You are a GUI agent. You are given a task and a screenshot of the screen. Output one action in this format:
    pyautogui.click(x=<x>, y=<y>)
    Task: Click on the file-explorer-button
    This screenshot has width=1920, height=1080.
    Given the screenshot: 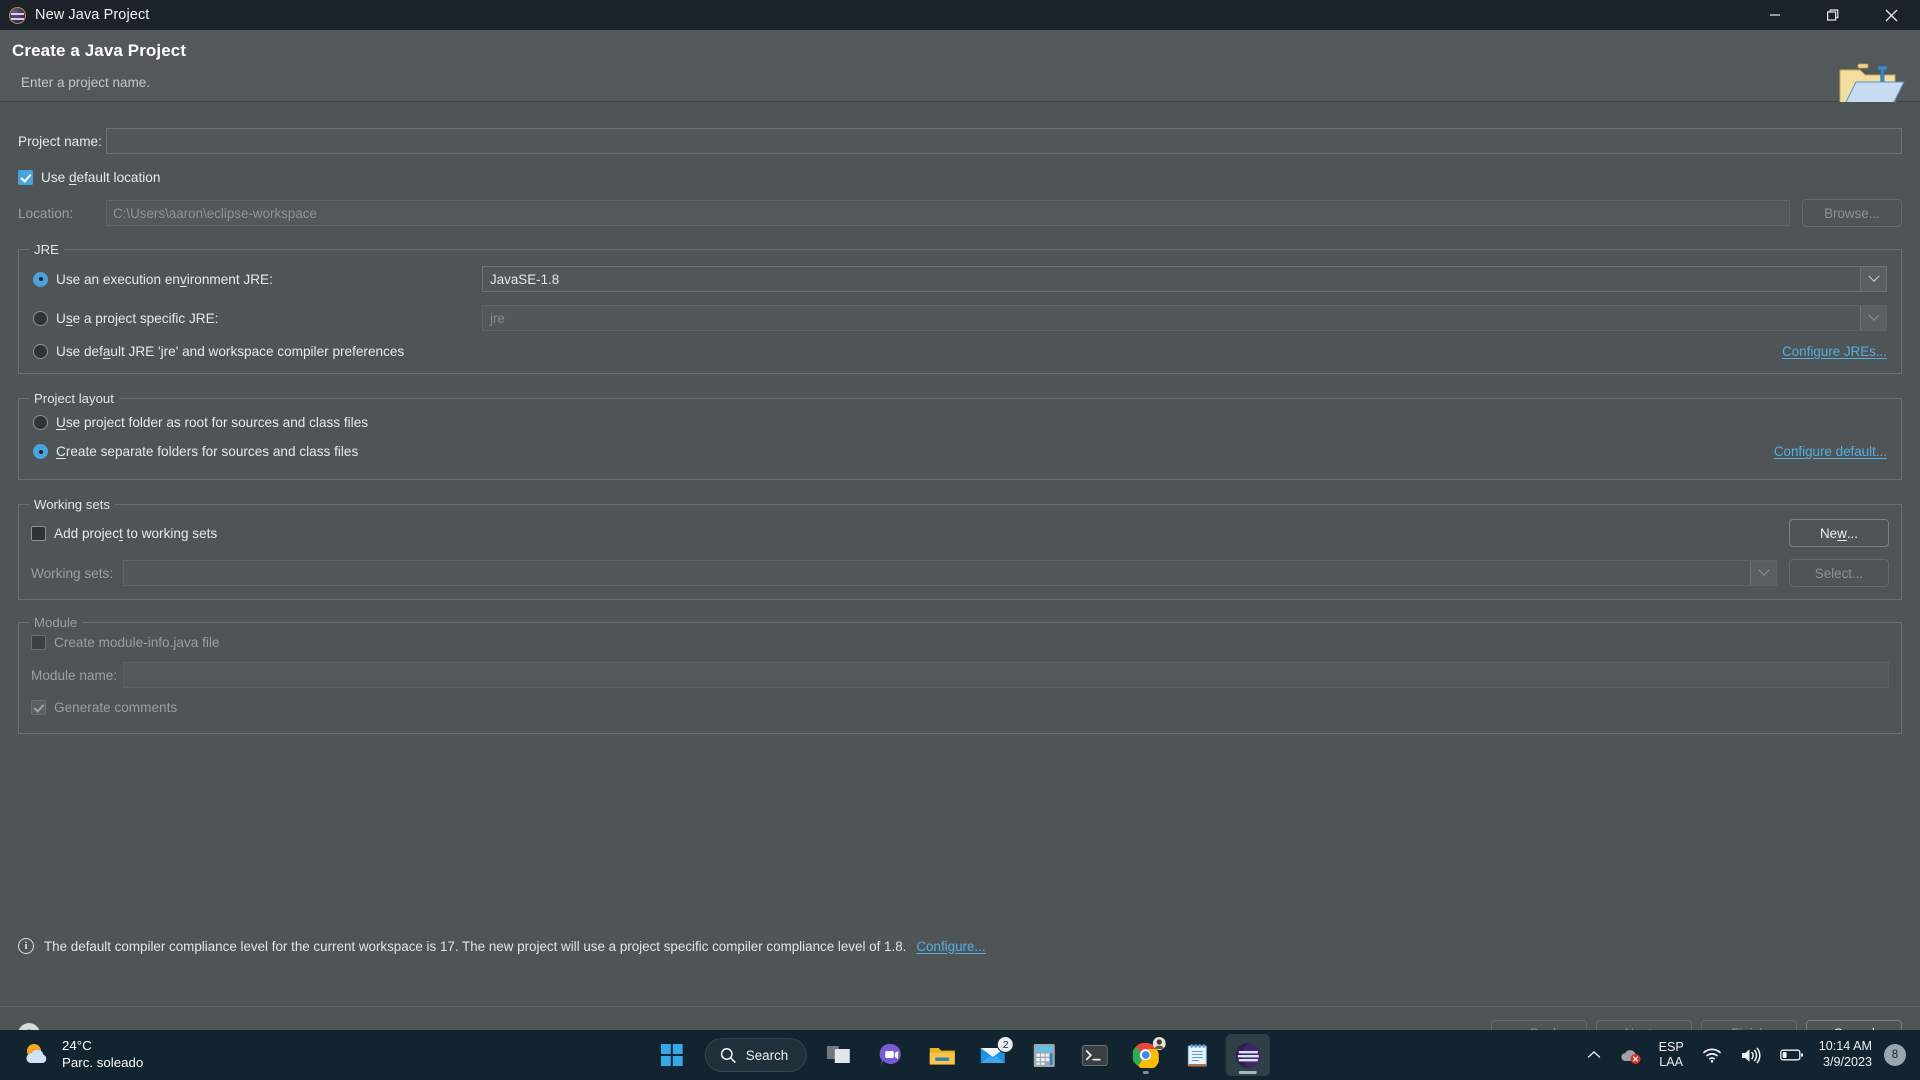 What is the action you would take?
    pyautogui.click(x=942, y=1055)
    